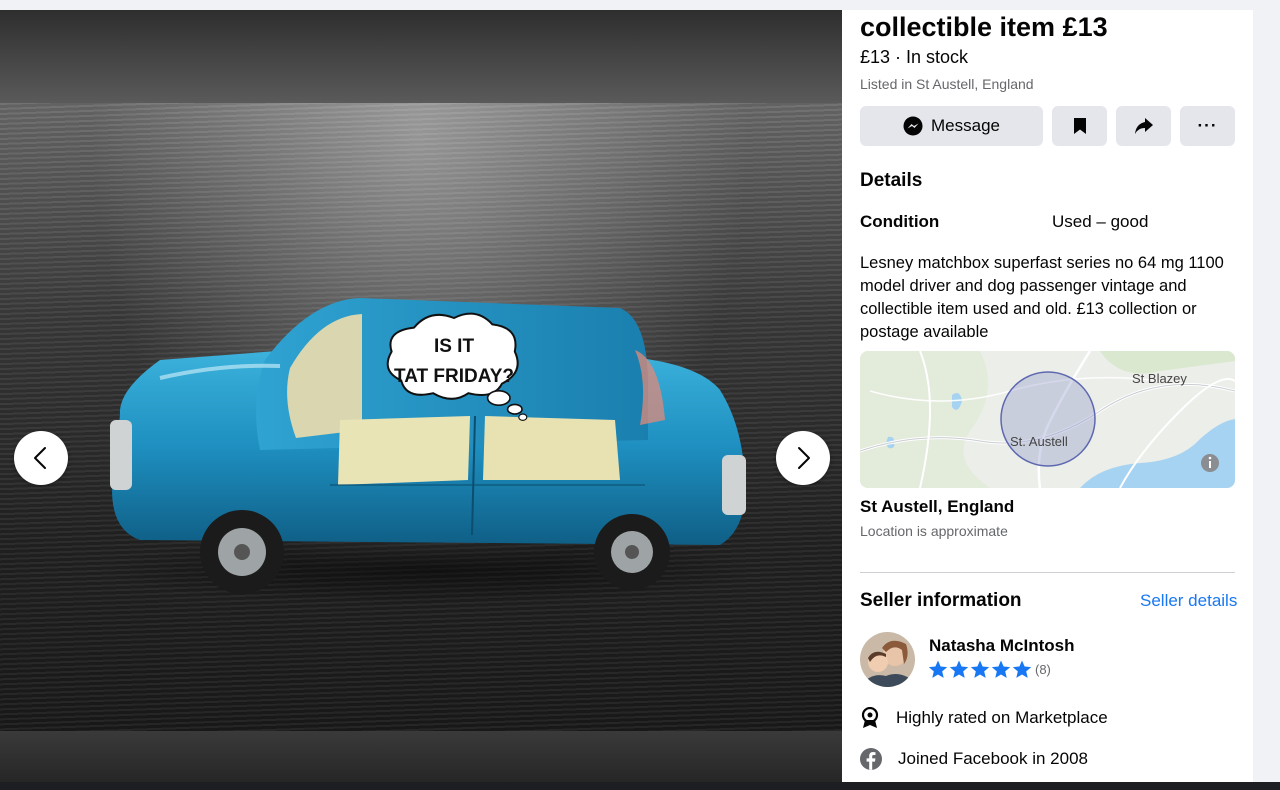  I want to click on price-stock: £13 · In stock, so click(914, 57).